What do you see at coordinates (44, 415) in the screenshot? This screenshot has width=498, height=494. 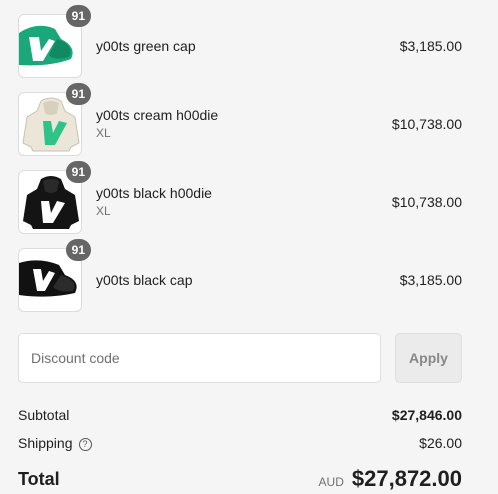 I see `subtotal-label: Subtotal` at bounding box center [44, 415].